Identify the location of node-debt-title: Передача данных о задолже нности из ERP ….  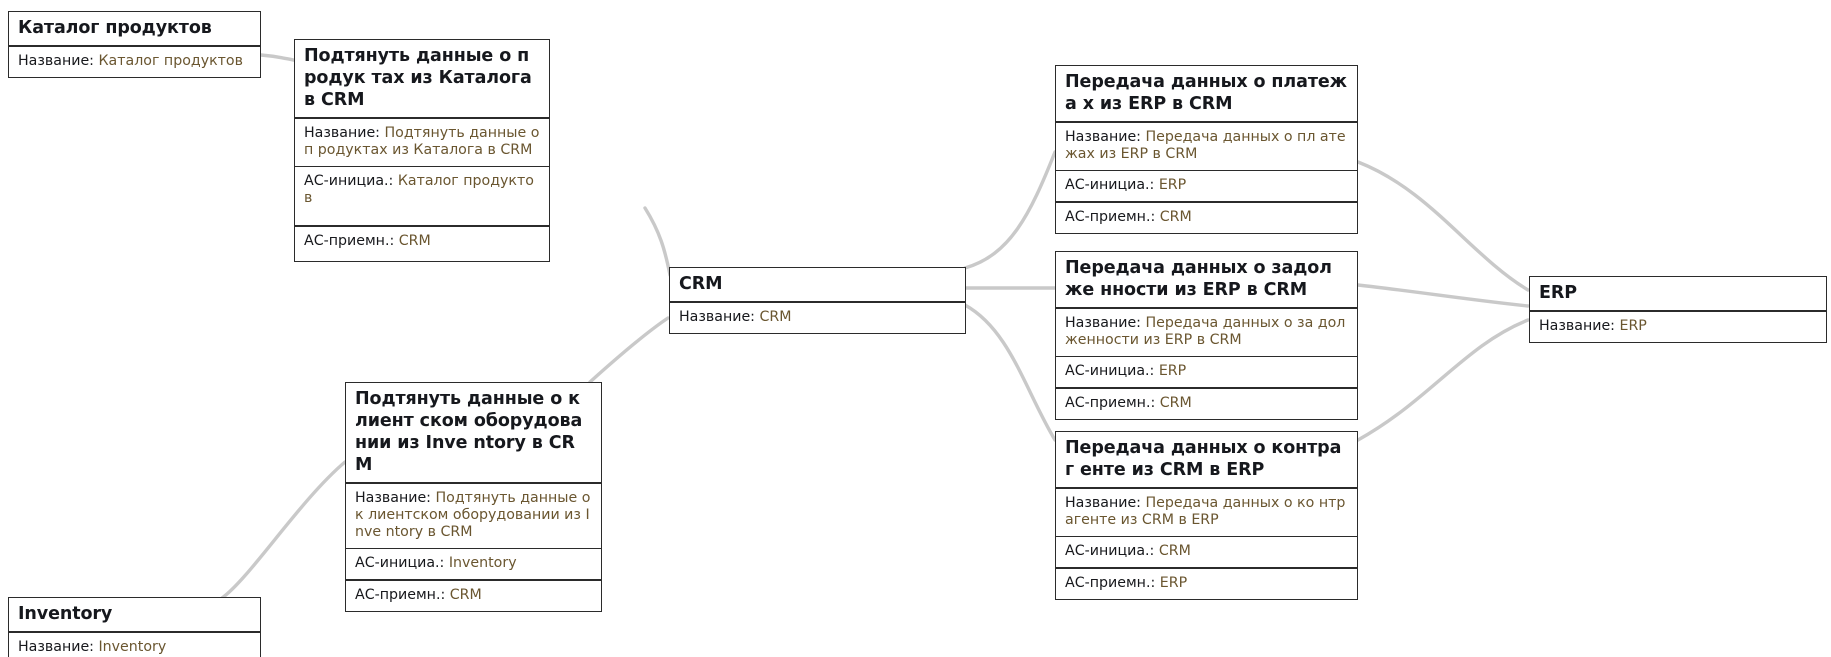
(1198, 279).